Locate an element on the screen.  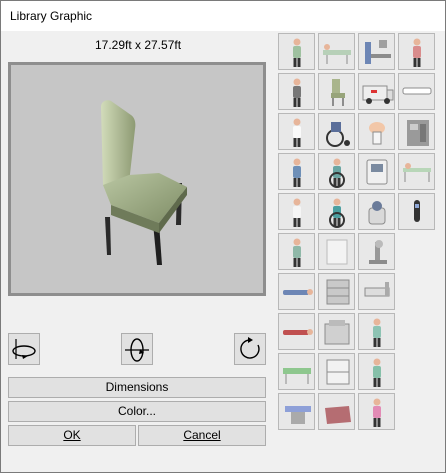
cancel-label: Cancel is located at coordinates (202, 435).